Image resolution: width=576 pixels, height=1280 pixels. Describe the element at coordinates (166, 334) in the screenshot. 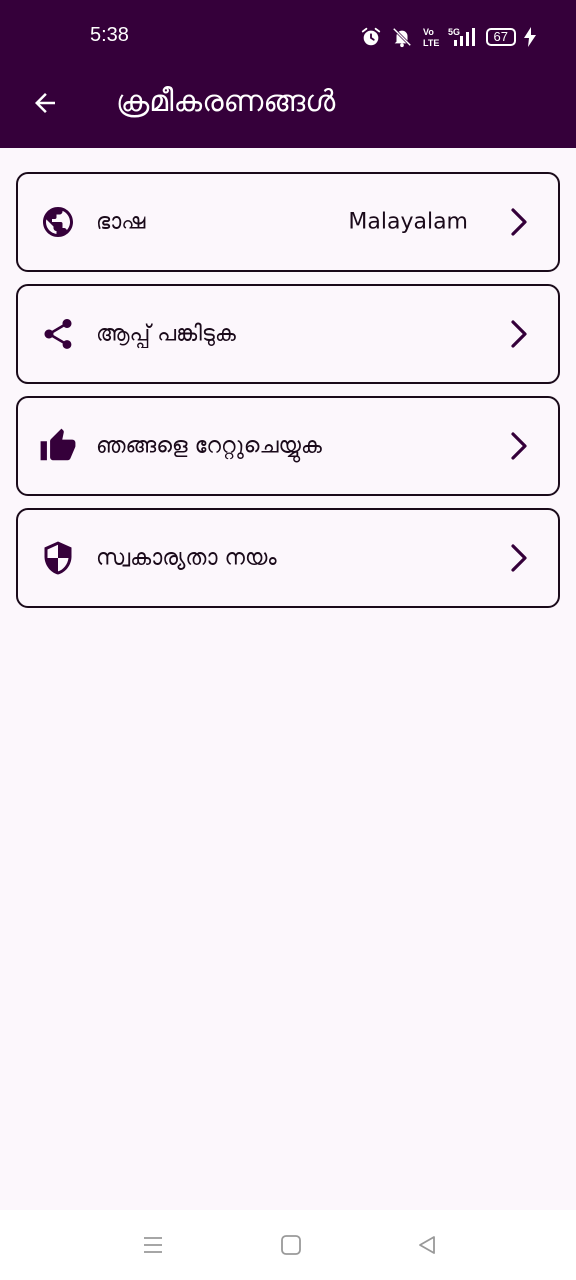

I see `share-app-label: ആപ്പ് പങ്കിടുക` at that location.